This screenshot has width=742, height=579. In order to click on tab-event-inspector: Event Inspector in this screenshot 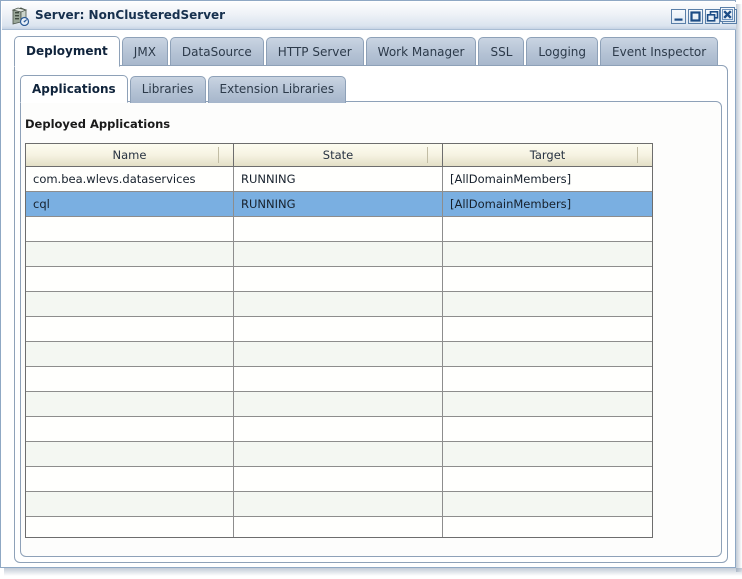, I will do `click(659, 52)`.